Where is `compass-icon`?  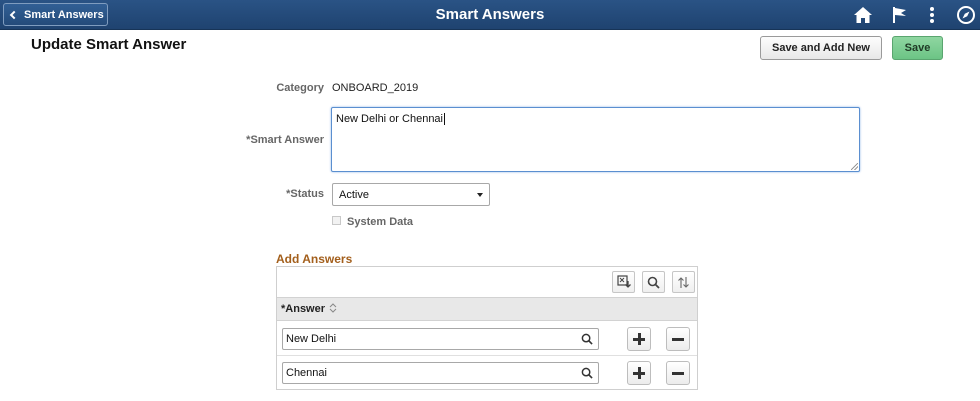
compass-icon is located at coordinates (966, 15).